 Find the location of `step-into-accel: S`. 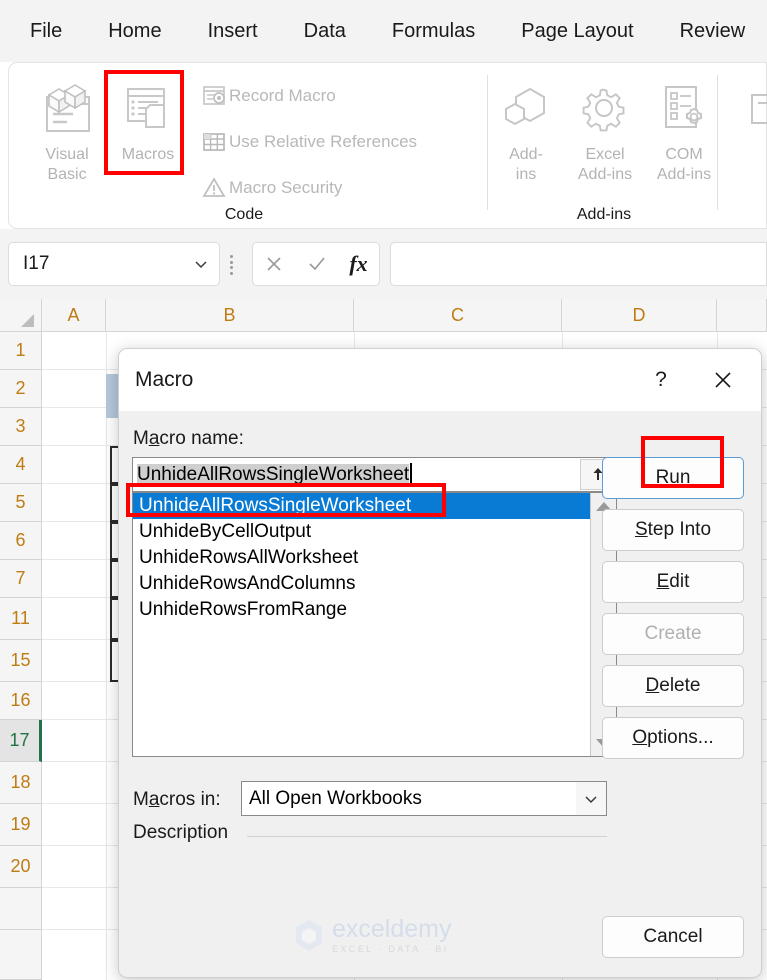

step-into-accel: S is located at coordinates (641, 529).